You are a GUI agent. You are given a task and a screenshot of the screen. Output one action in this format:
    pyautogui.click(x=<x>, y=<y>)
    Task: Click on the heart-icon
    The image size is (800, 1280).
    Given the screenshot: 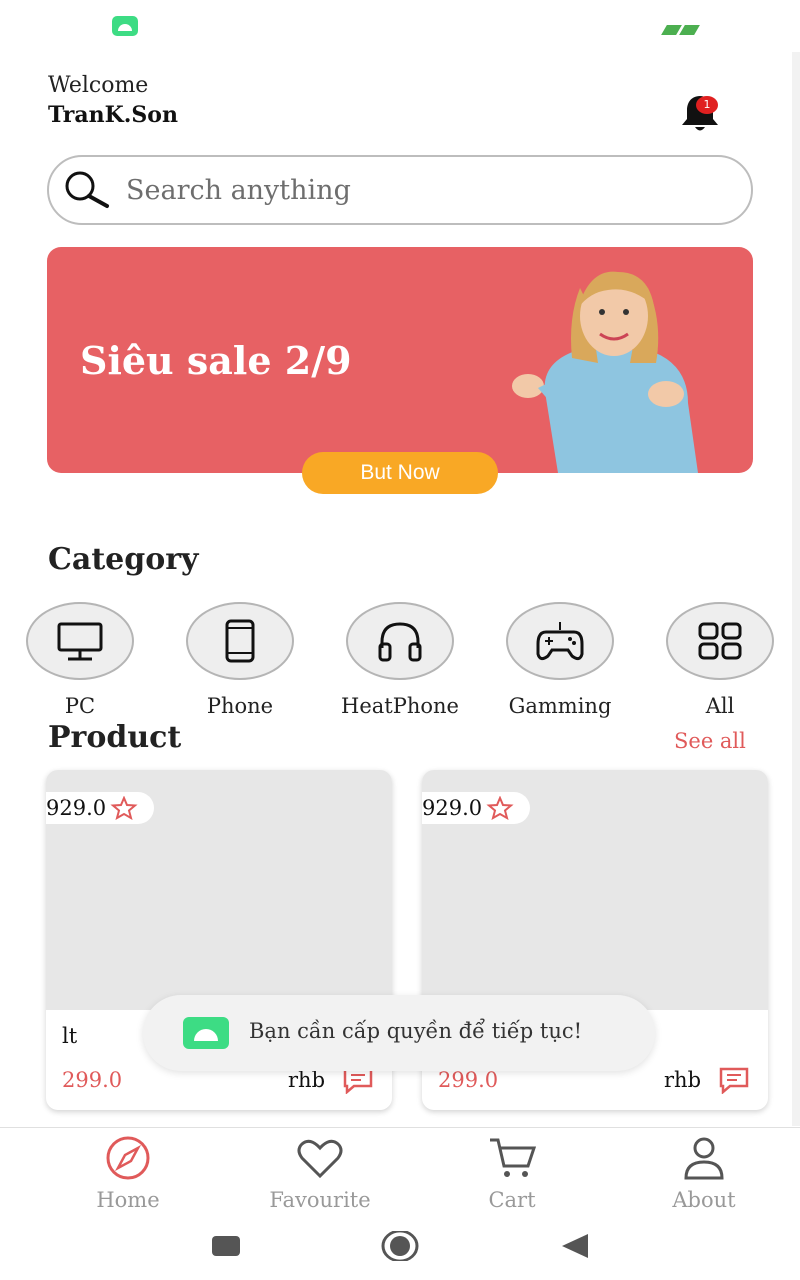 What is the action you would take?
    pyautogui.click(x=320, y=1159)
    